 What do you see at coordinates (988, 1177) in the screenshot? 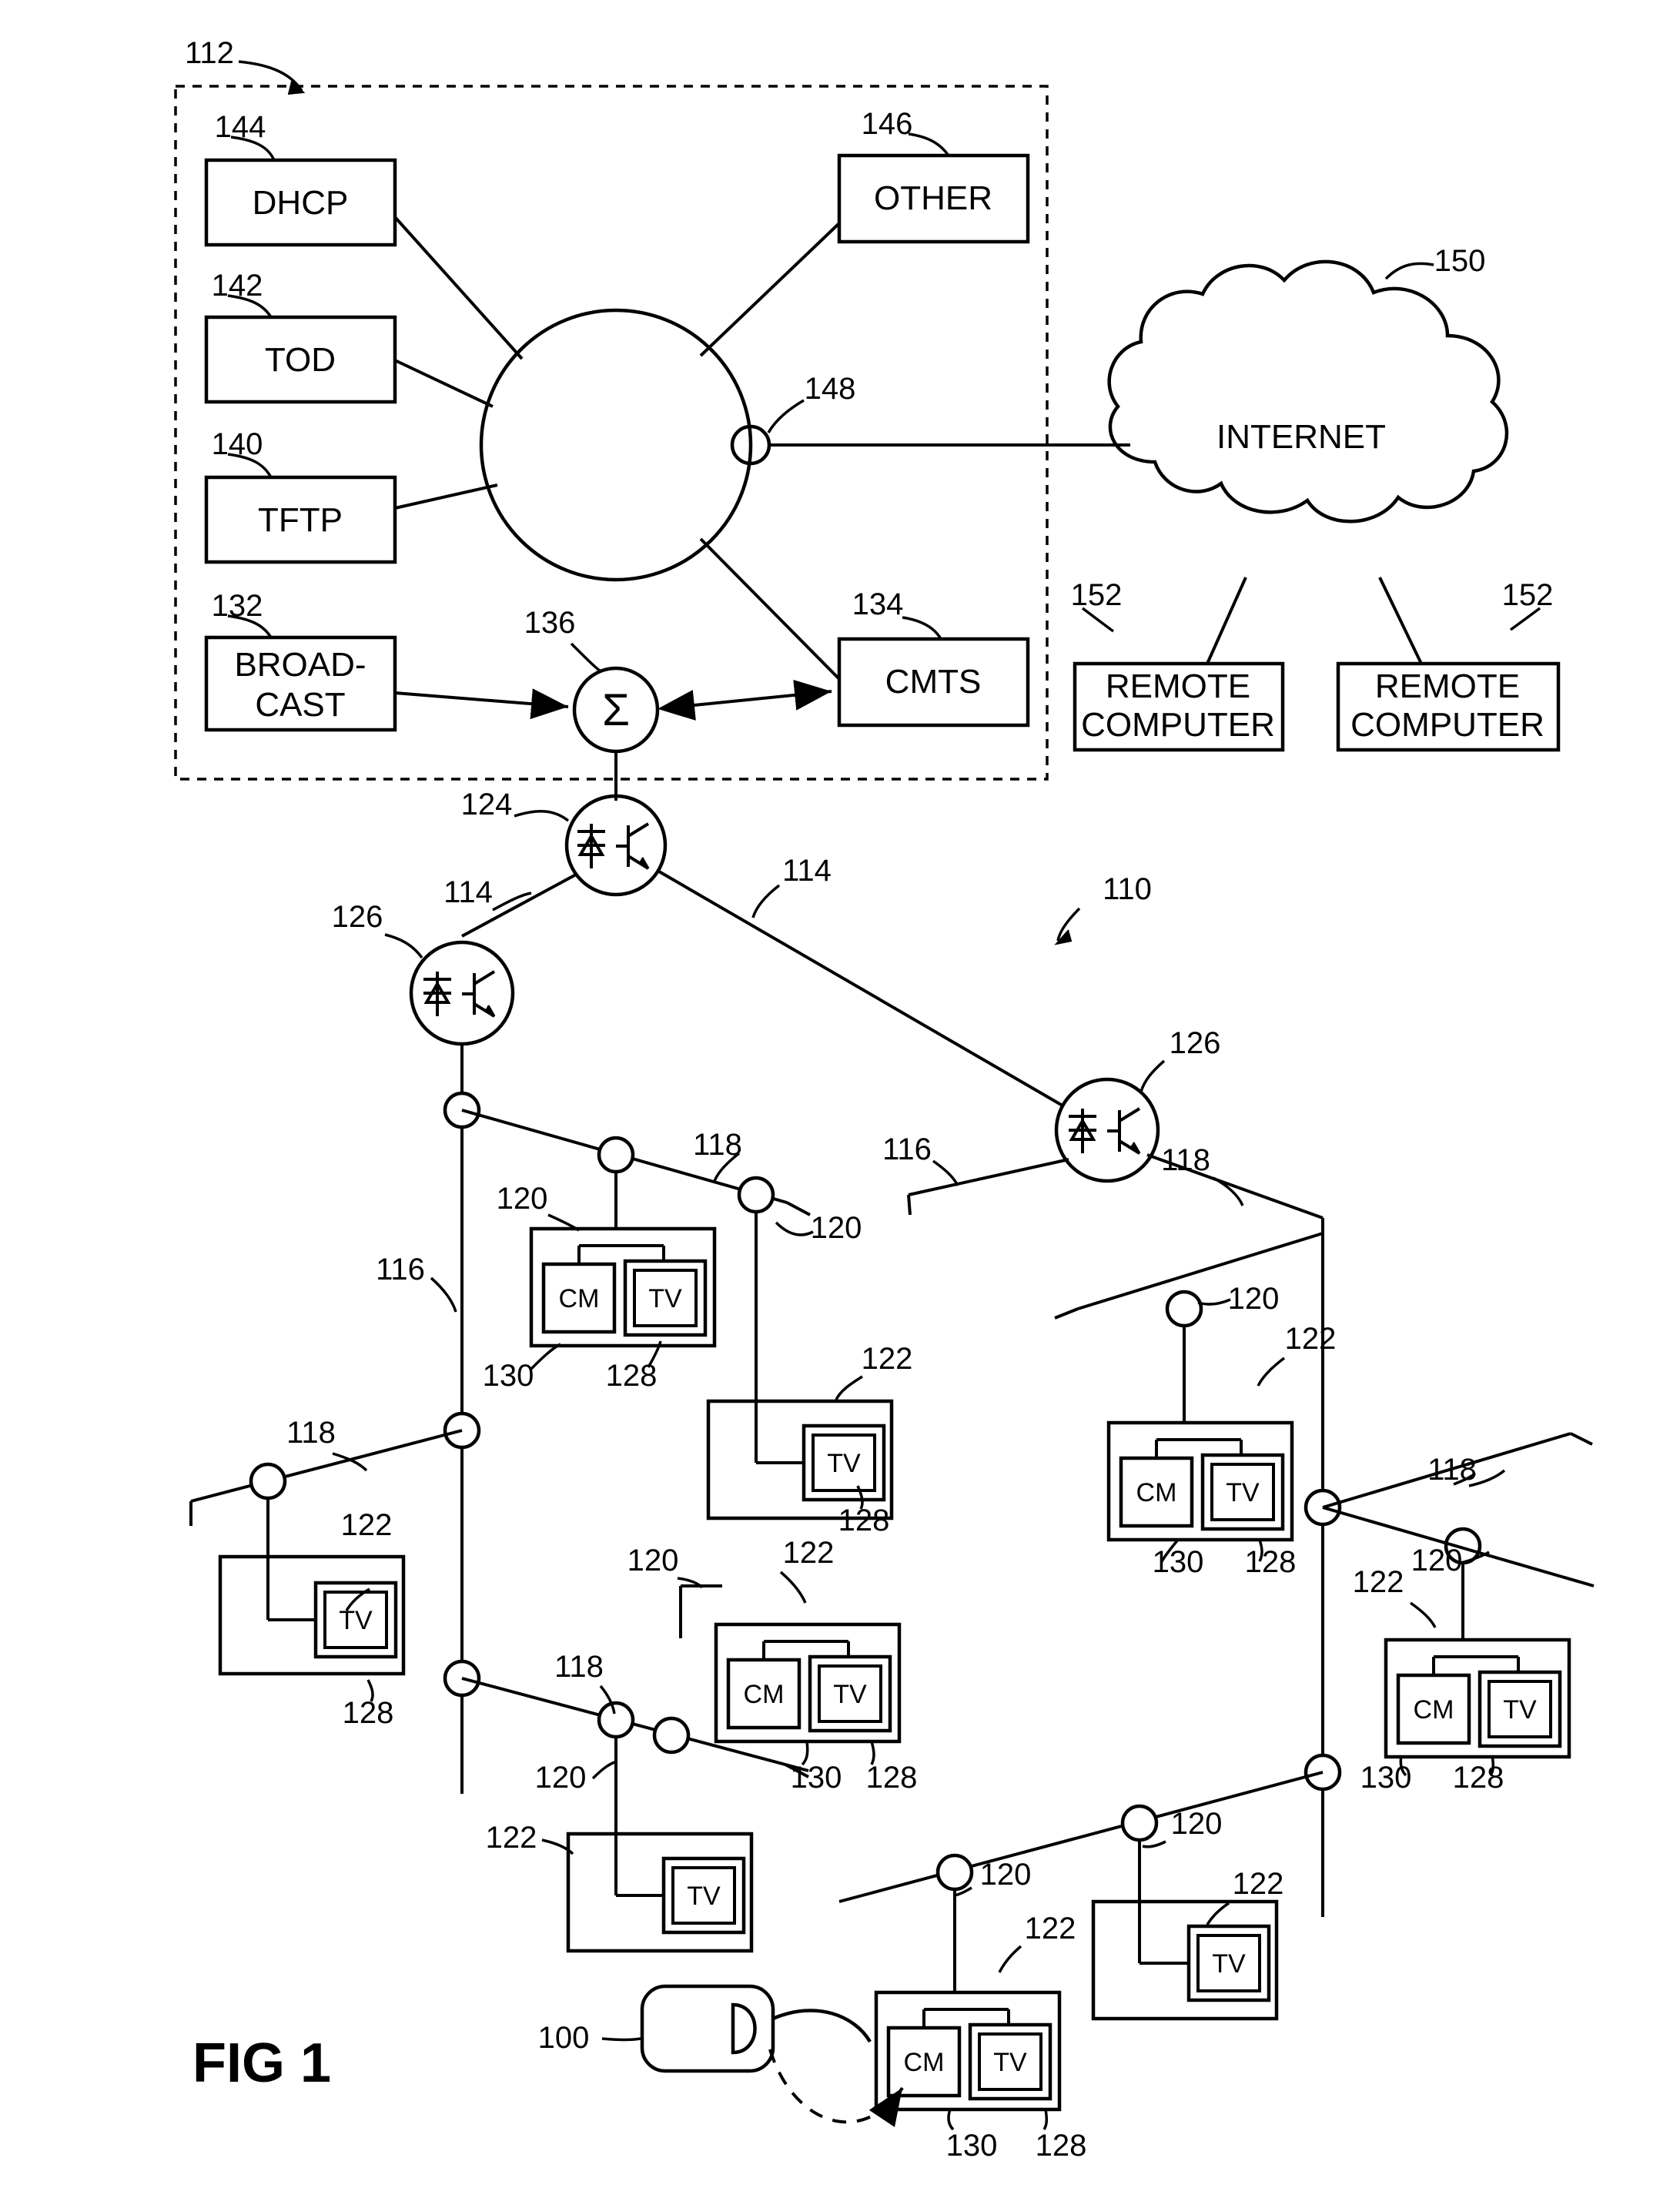
I see `coax-trunk-right-up` at bounding box center [988, 1177].